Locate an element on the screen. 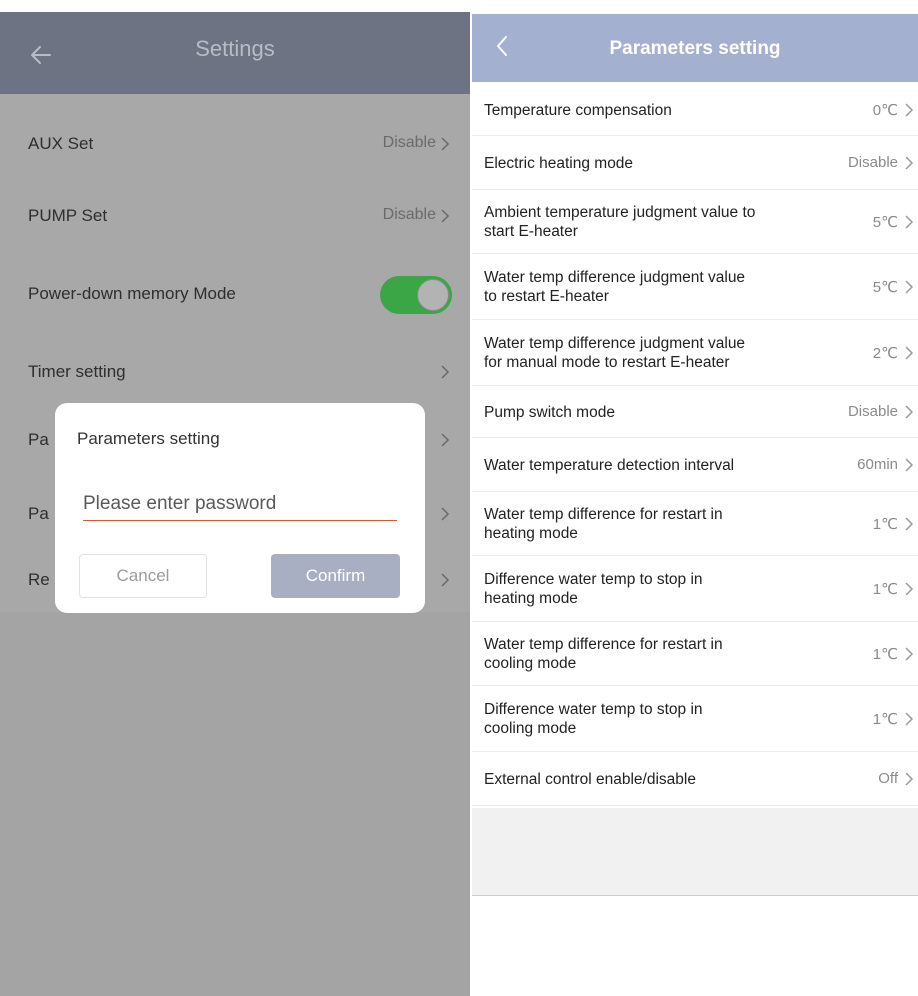 This screenshot has height=996, width=918. cancel-button: Cancel is located at coordinates (143, 576).